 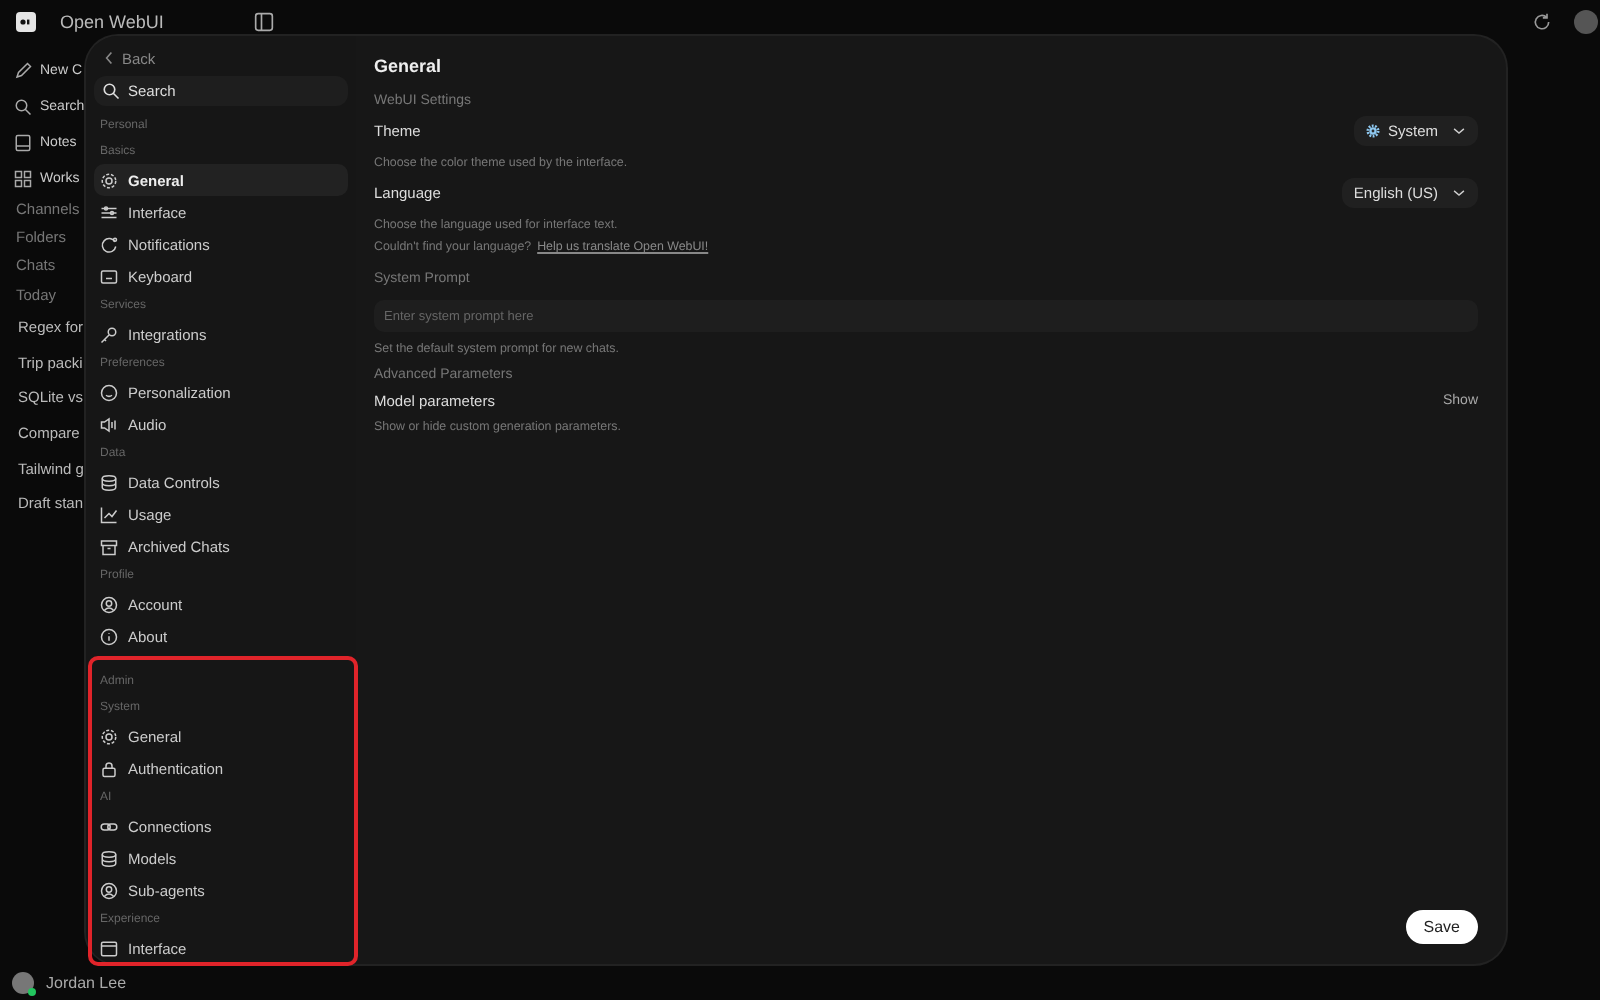 What do you see at coordinates (109, 826) in the screenshot?
I see `link-icon` at bounding box center [109, 826].